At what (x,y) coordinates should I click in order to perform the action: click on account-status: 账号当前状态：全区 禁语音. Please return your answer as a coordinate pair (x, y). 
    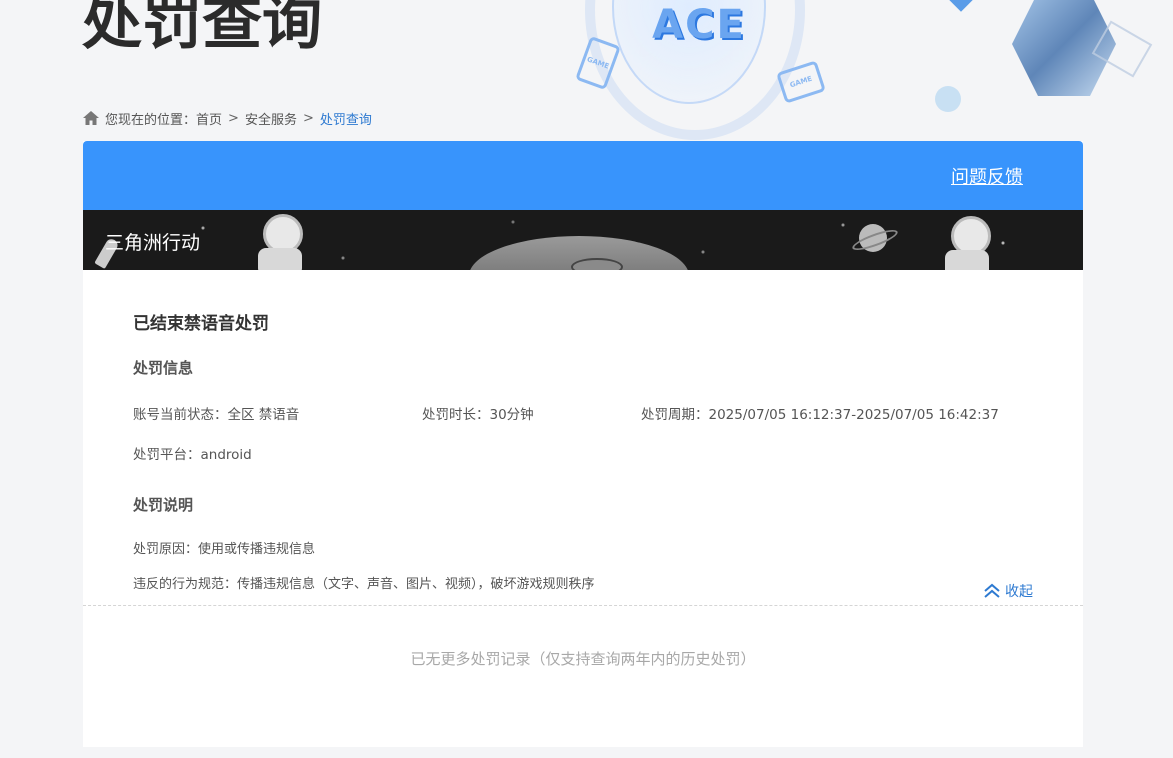
    Looking at the image, I should click on (216, 415).